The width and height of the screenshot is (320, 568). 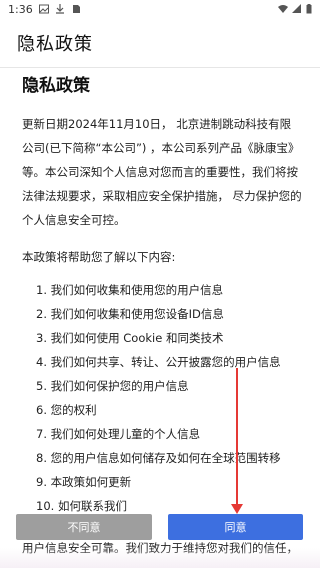 What do you see at coordinates (296, 8) in the screenshot?
I see `signal-icon` at bounding box center [296, 8].